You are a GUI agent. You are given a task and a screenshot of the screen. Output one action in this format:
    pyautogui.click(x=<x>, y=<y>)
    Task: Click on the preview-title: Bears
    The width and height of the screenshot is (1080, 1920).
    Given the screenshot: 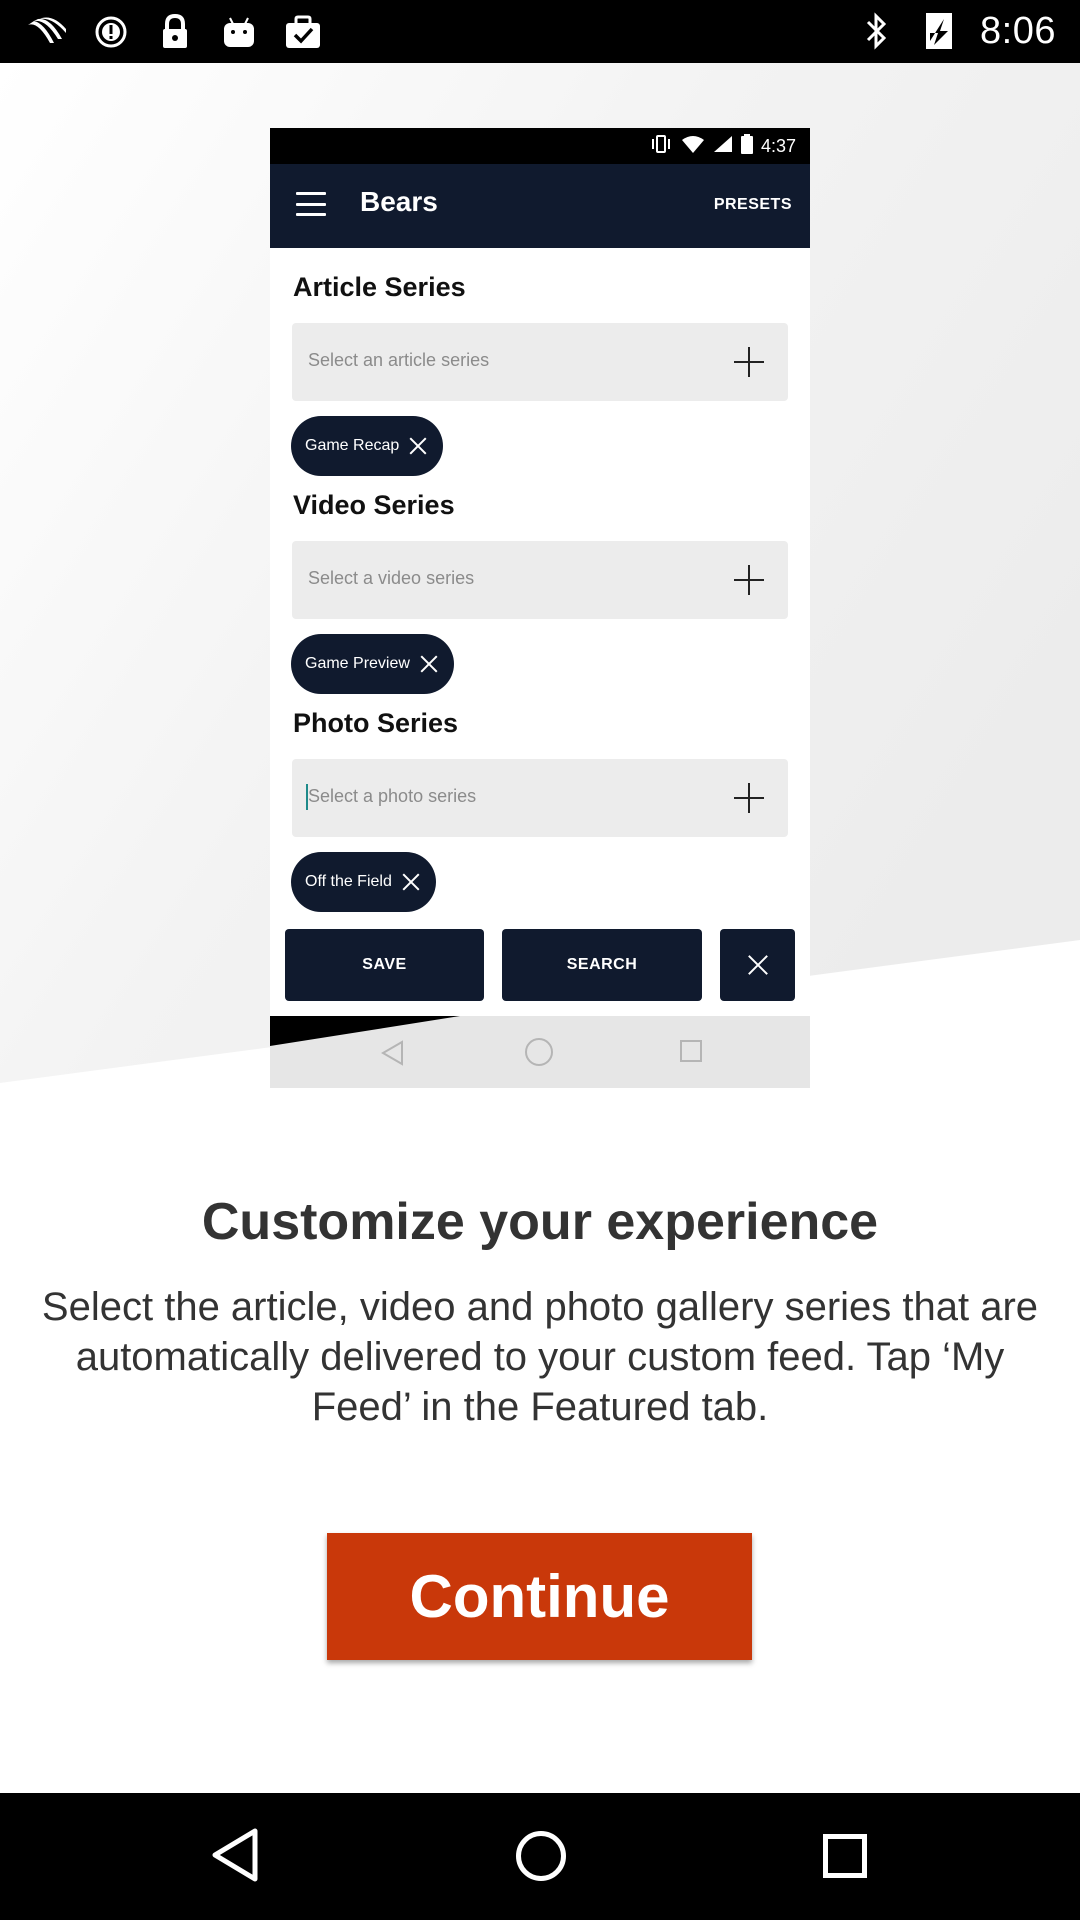 What is the action you would take?
    pyautogui.click(x=399, y=201)
    